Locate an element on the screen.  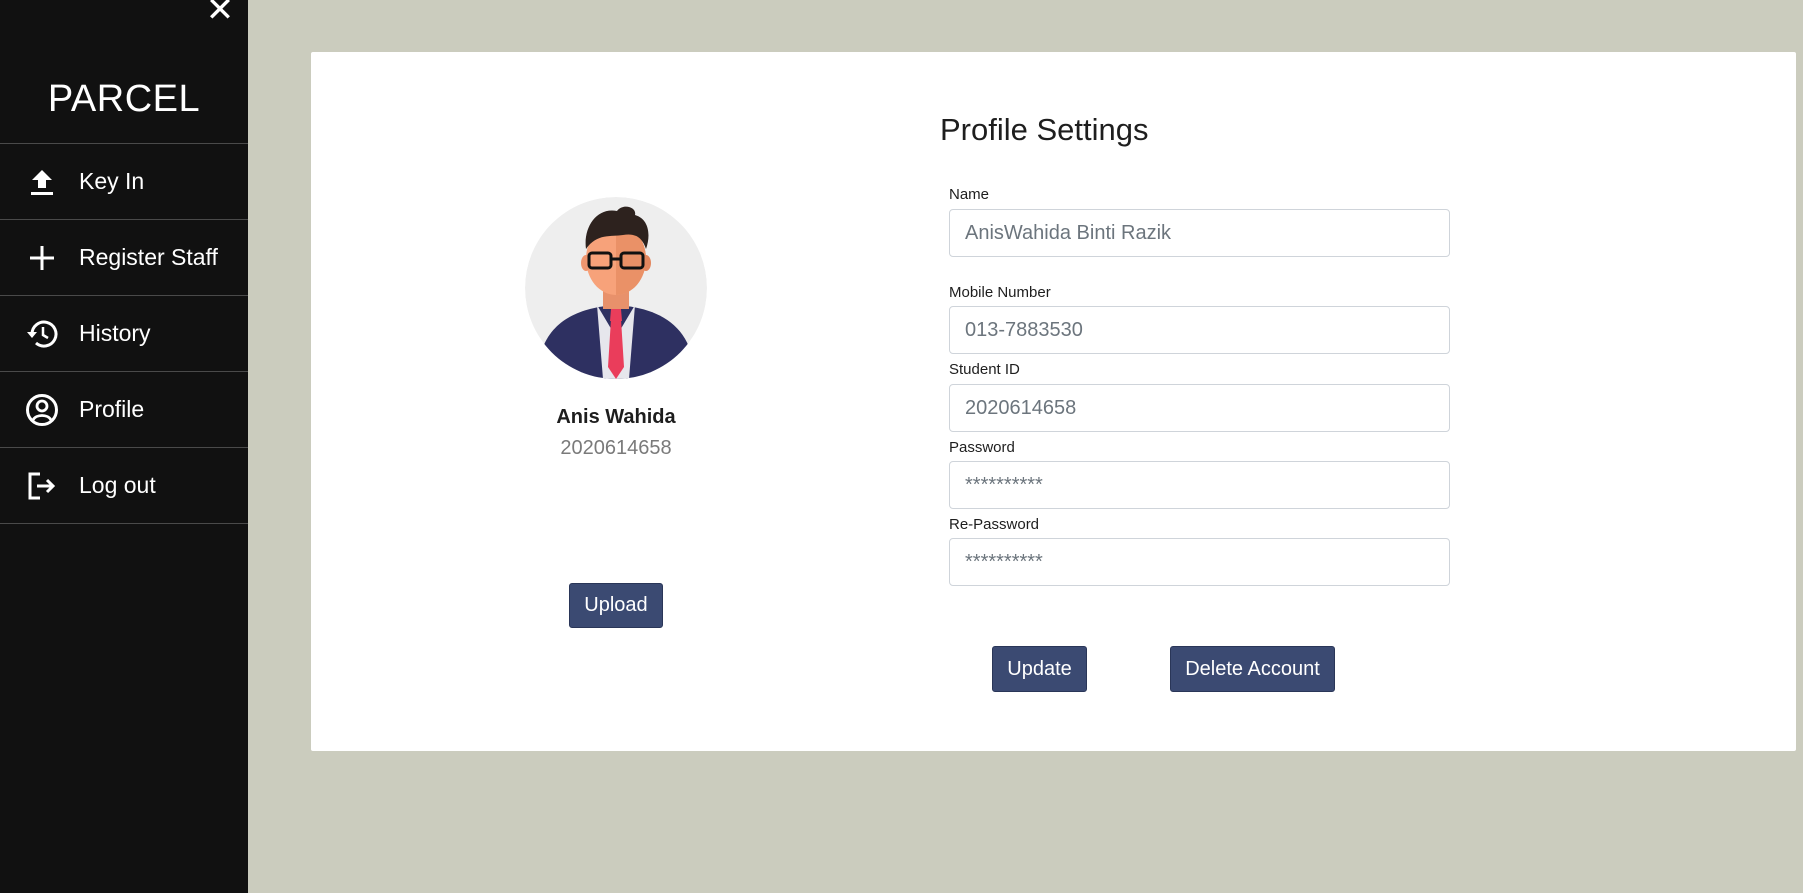
brand-title: PARCEL is located at coordinates (124, 99).